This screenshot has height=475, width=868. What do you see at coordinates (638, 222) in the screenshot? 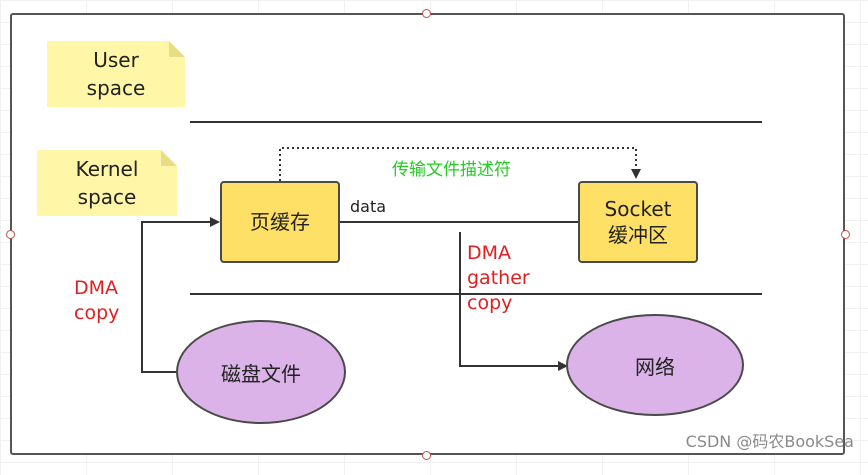
I see `socket-buffer-box: Socket 缓冲区` at bounding box center [638, 222].